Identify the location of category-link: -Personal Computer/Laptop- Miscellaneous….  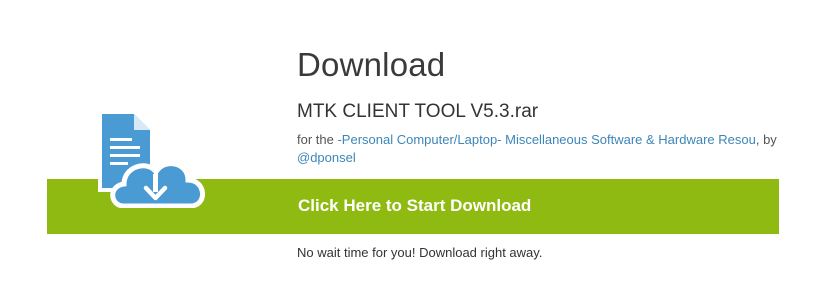
(546, 139).